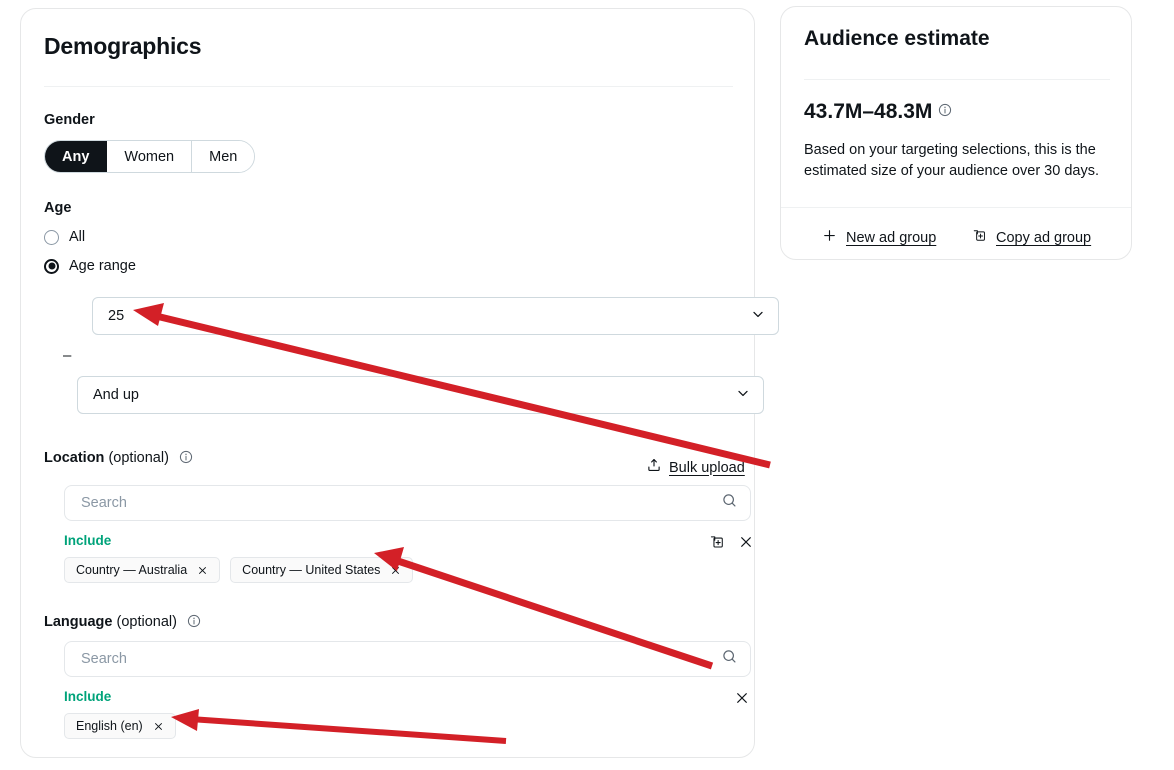  Describe the element at coordinates (868, 111) in the screenshot. I see `audience-estimate-value: 43.7M–48.3M` at that location.